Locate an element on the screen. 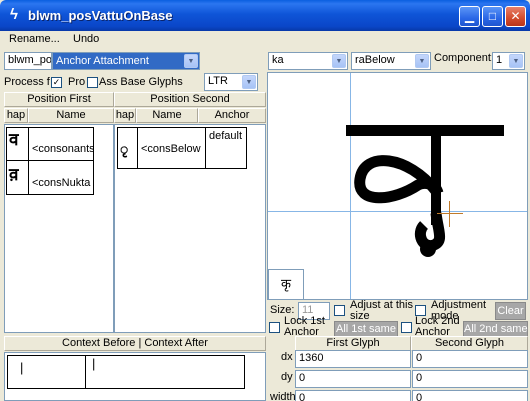  context-before: | is located at coordinates (21, 367).